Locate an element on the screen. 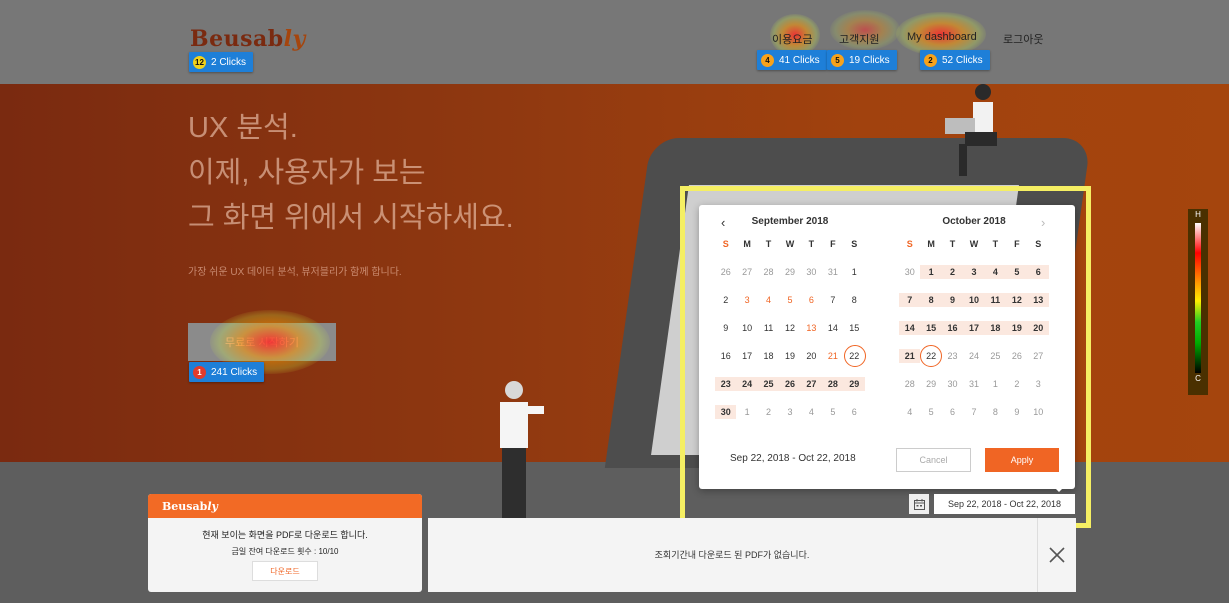 Image resolution: width=1229 pixels, height=603 pixels. nav-pricing: 이용요금 is located at coordinates (792, 39).